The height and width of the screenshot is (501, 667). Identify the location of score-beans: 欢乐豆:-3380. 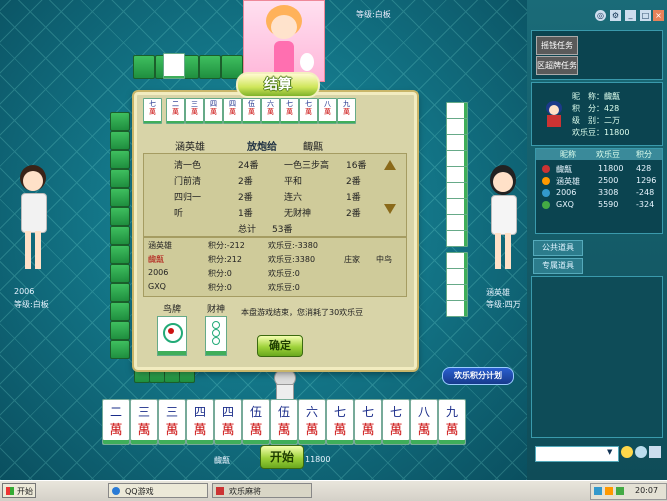
(293, 245).